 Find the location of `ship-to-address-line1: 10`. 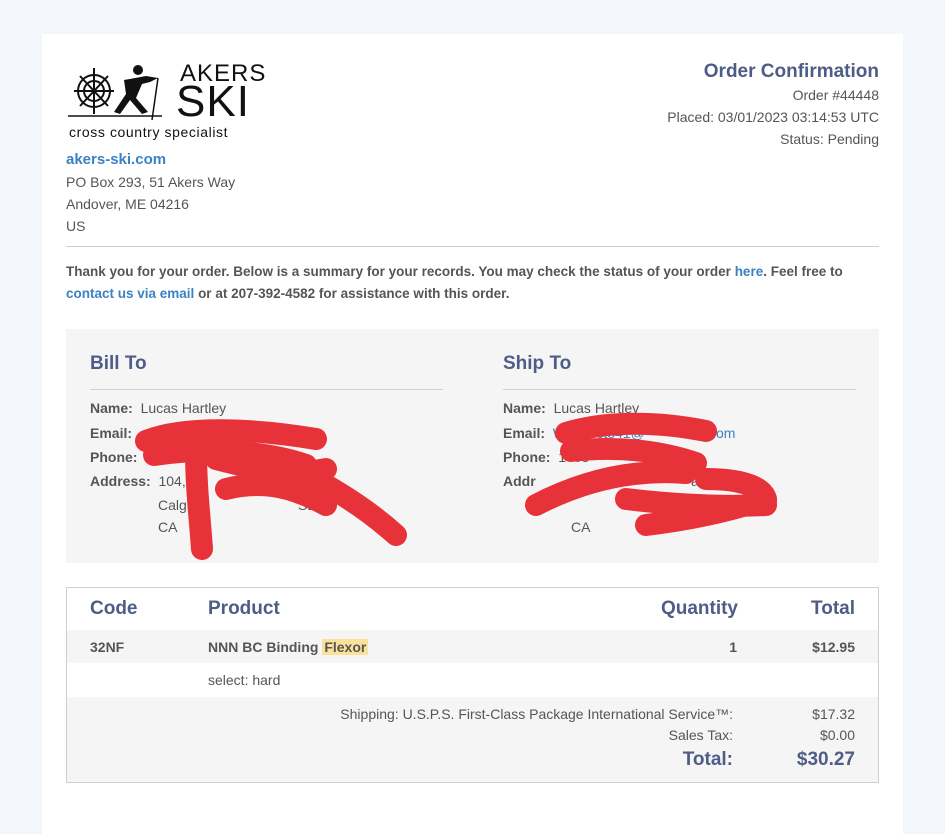

ship-to-address-line1: 10 is located at coordinates (579, 481).